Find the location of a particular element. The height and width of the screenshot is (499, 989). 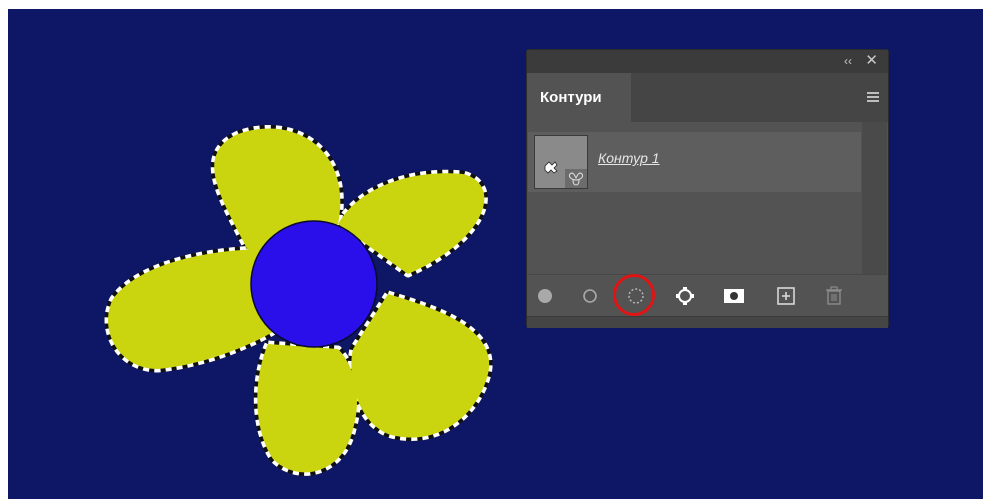

add-mask-icon is located at coordinates (734, 296).